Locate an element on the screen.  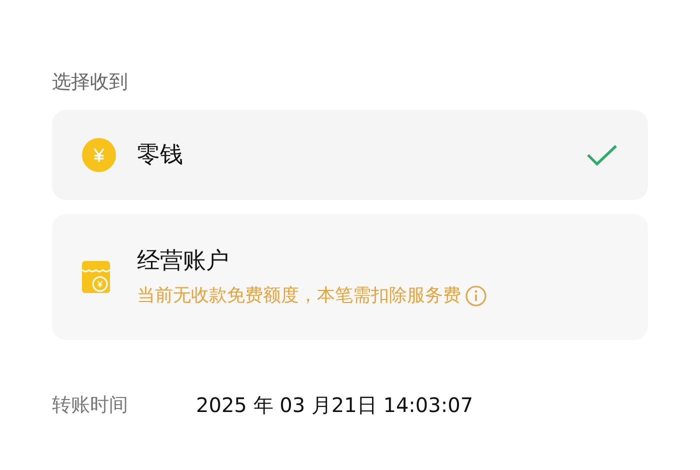
info-icon is located at coordinates (476, 296).